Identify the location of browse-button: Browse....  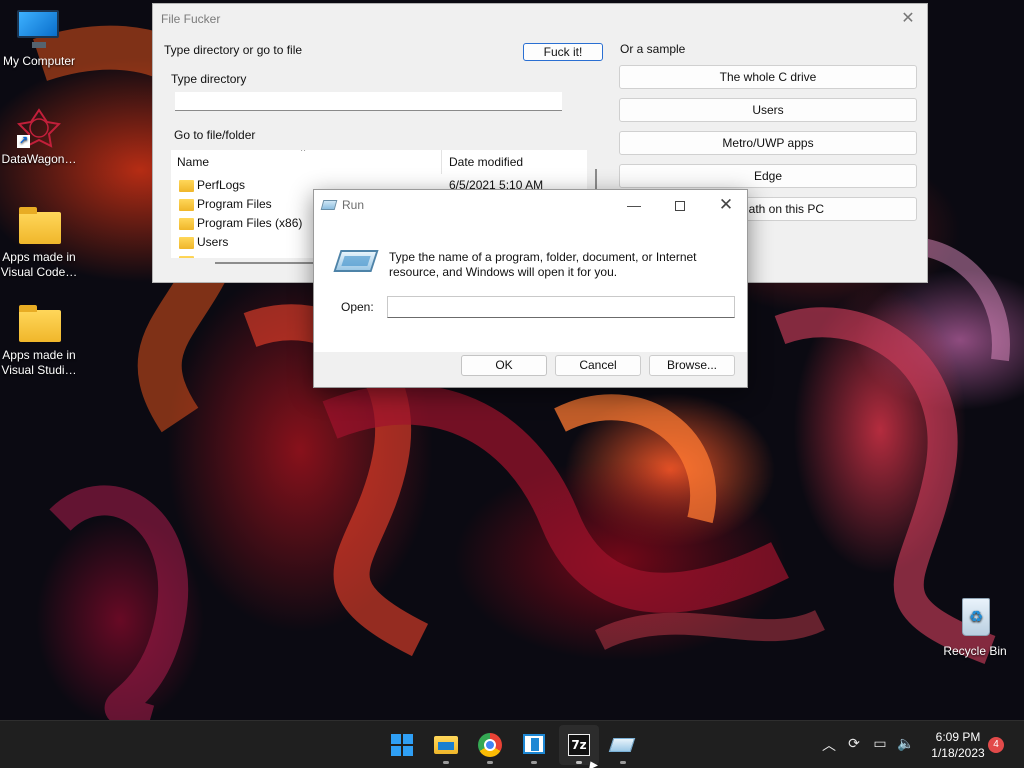
(692, 365).